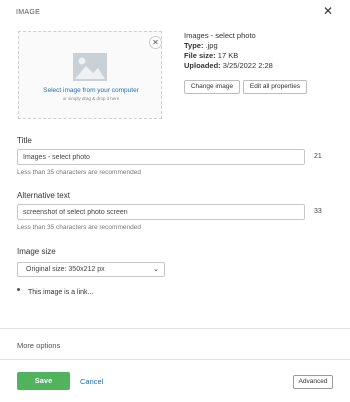 The width and height of the screenshot is (350, 402). Describe the element at coordinates (38, 345) in the screenshot. I see `more-options-toggle: More options` at that location.